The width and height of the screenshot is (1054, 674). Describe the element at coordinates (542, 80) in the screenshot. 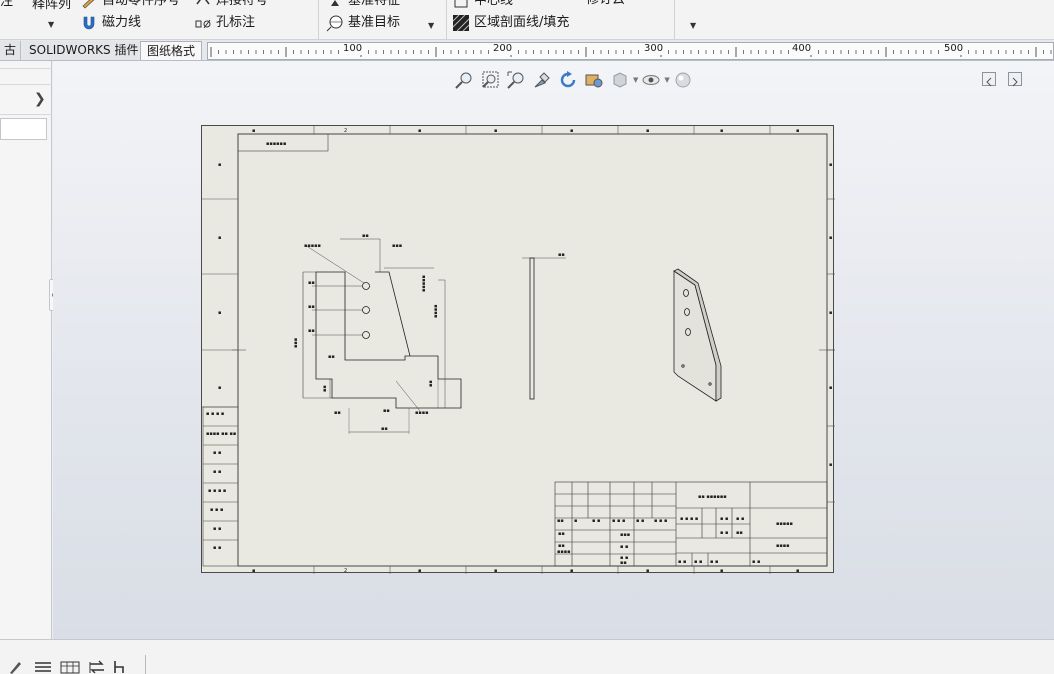

I see `dynamic-annotation-icon` at that location.